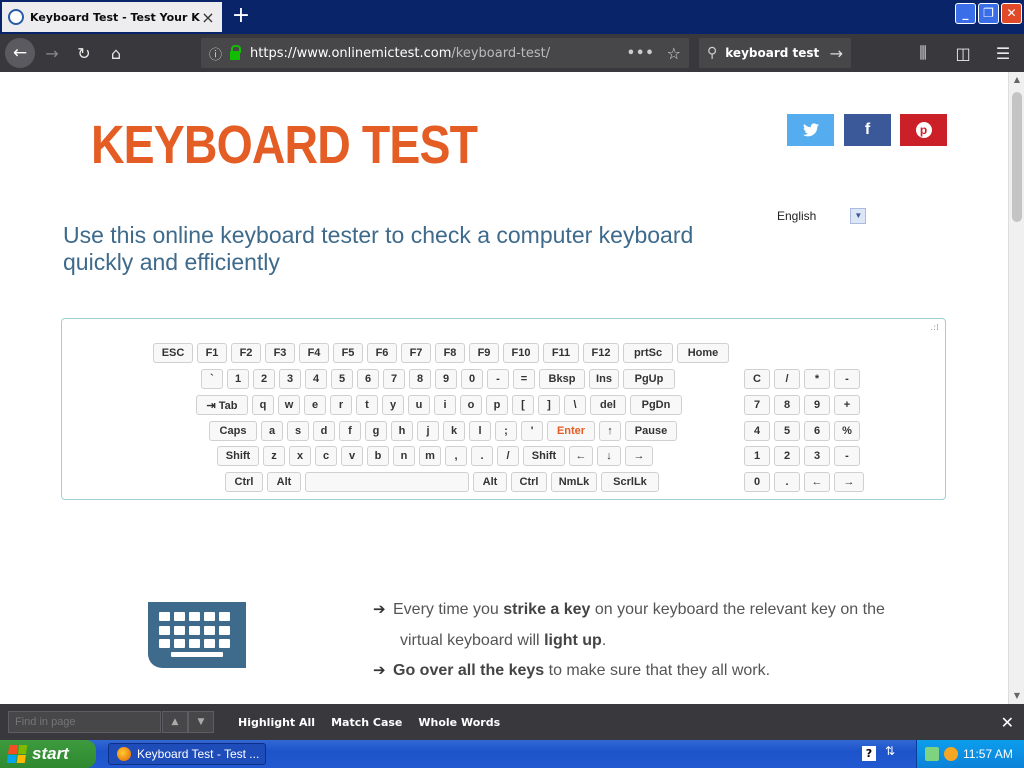 This screenshot has width=1024, height=768. What do you see at coordinates (581, 456) in the screenshot?
I see `key-sym12: ←` at bounding box center [581, 456].